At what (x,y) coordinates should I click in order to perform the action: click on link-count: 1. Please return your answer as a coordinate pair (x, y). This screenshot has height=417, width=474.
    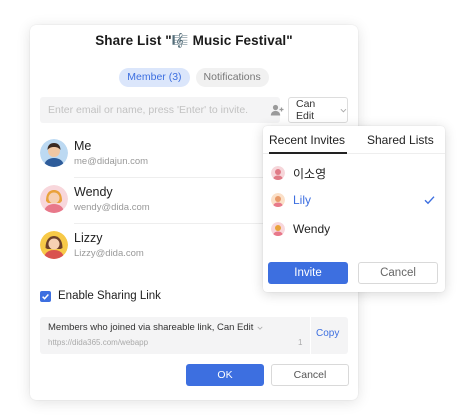
    Looking at the image, I should click on (300, 342).